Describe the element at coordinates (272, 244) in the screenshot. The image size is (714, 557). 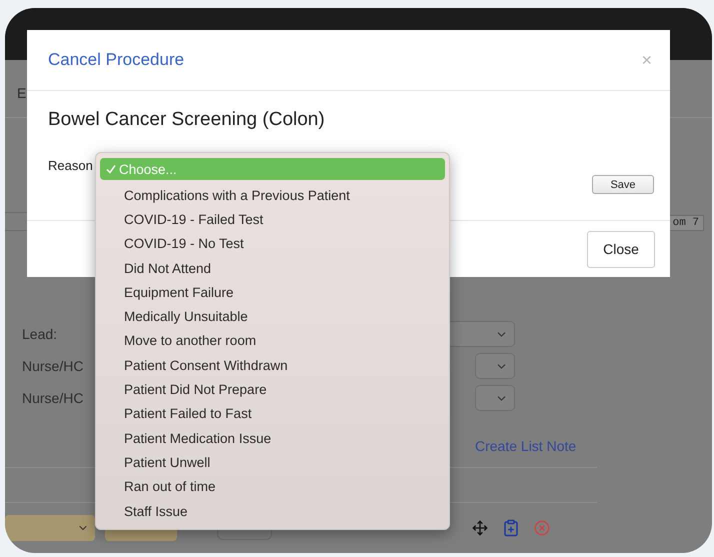
I see `dropdown-option: COVID-19 - No Test` at that location.